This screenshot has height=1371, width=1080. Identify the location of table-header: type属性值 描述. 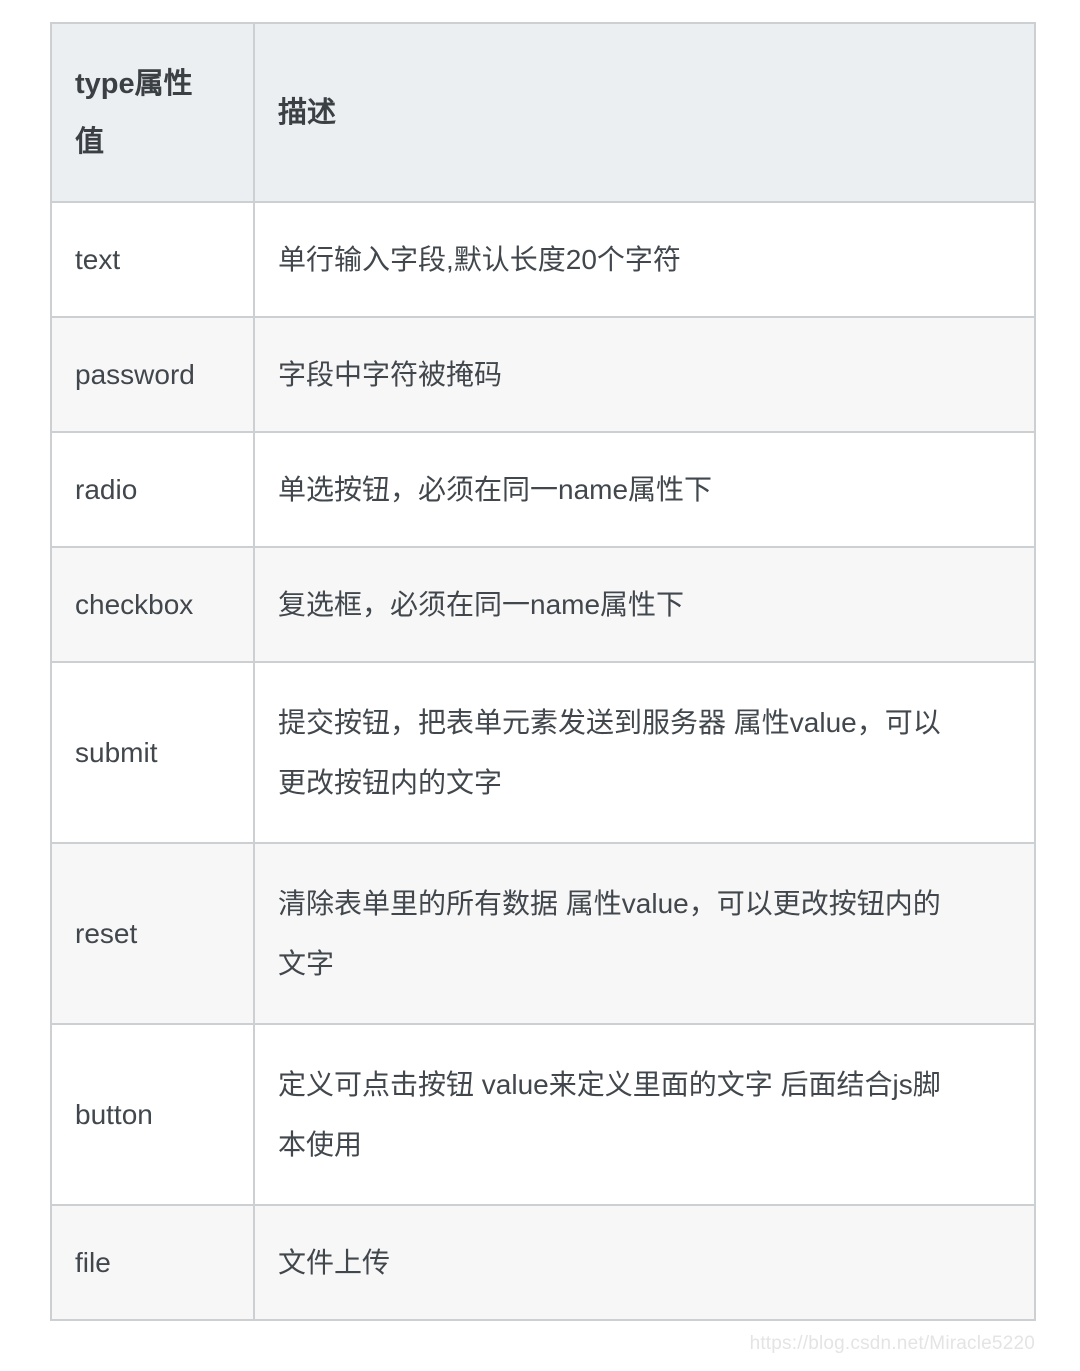
(543, 112).